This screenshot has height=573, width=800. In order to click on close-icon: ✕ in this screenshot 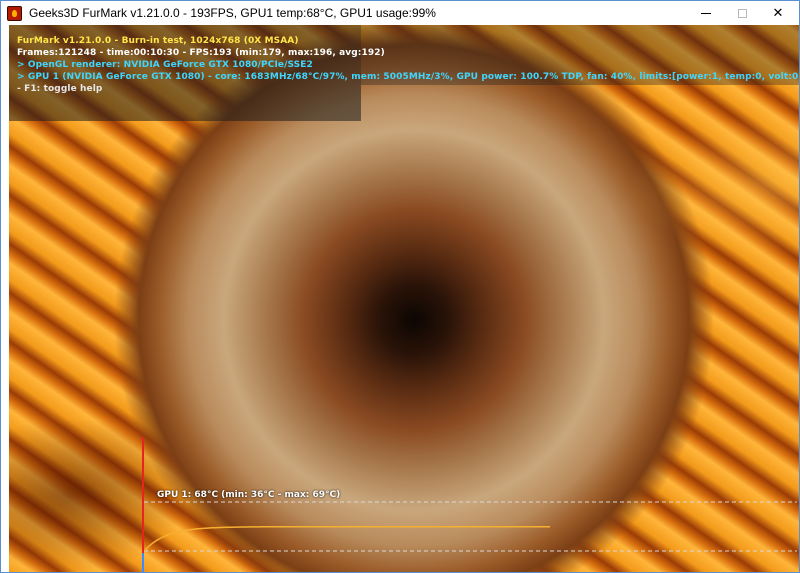, I will do `click(778, 12)`.